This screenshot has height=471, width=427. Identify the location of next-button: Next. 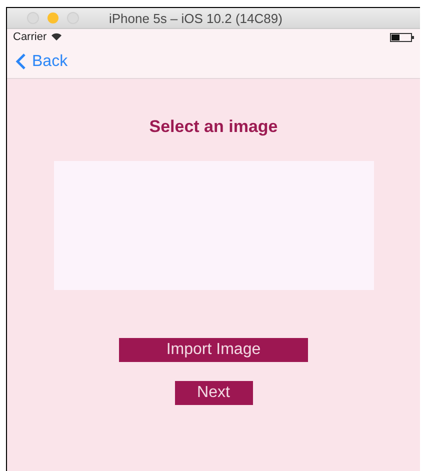
(213, 393).